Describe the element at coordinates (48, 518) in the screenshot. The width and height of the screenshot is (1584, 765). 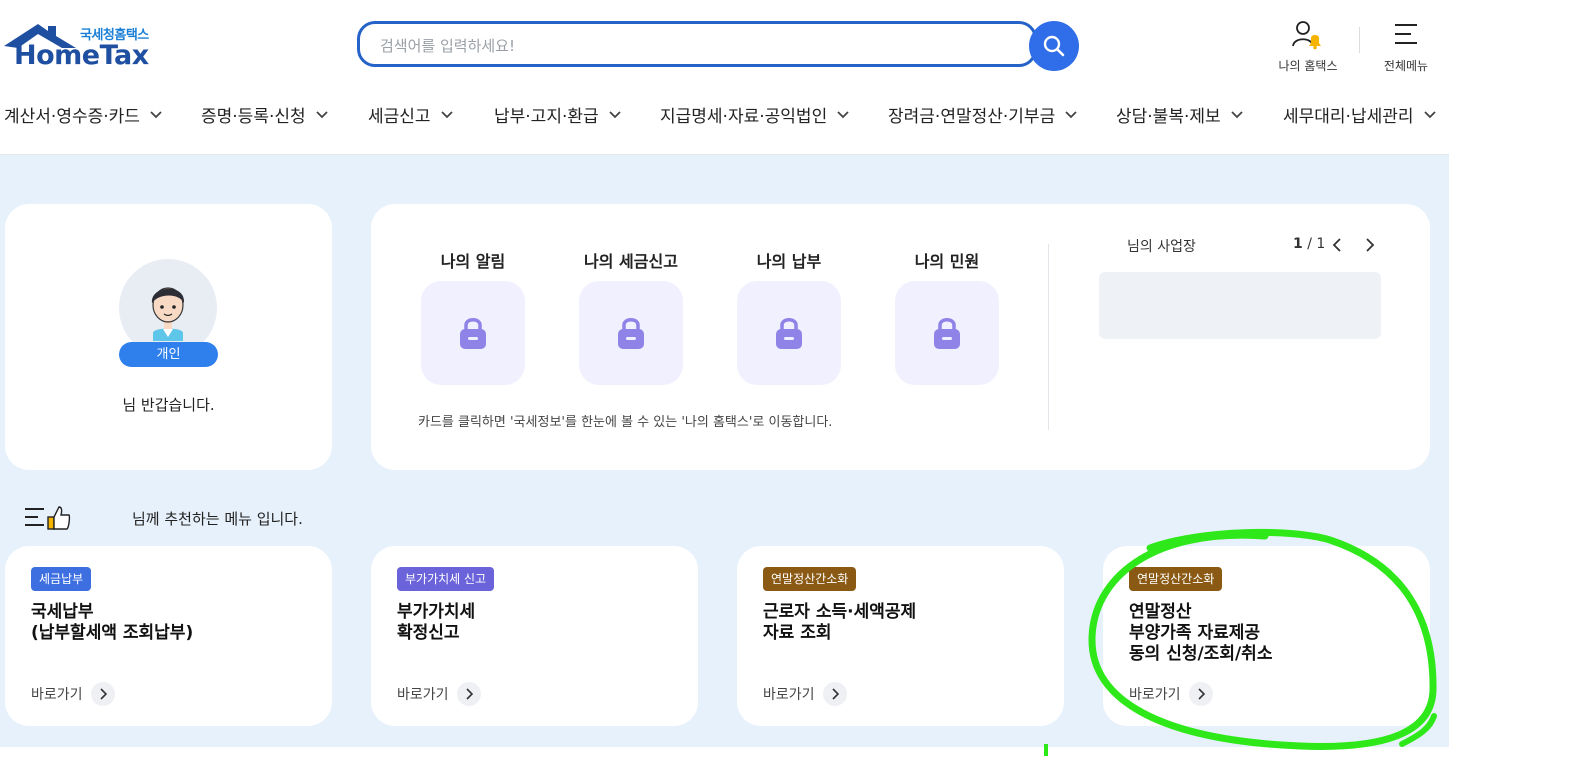
I see `thumbs-up-menu-icon` at that location.